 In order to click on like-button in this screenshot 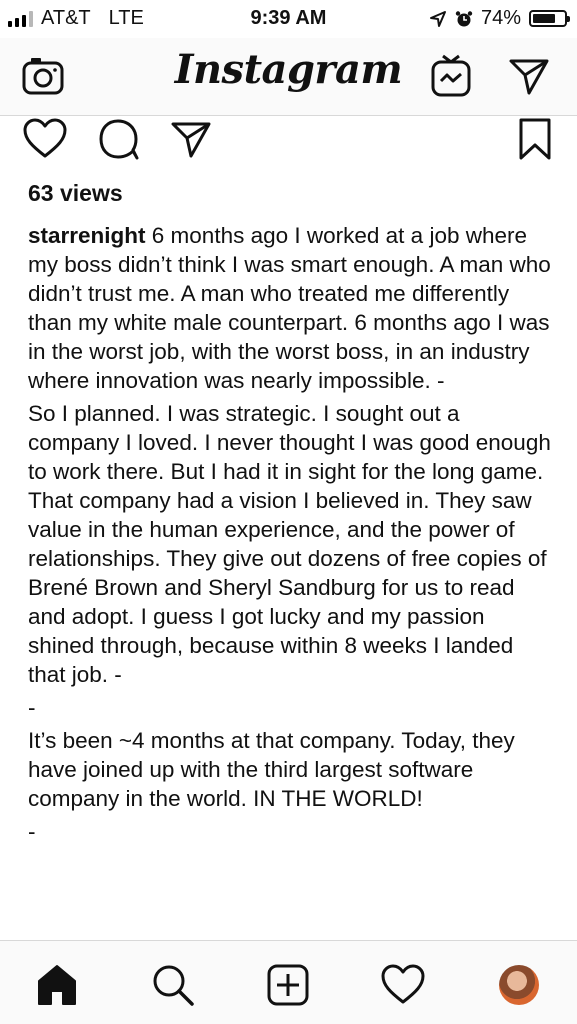, I will do `click(45, 139)`.